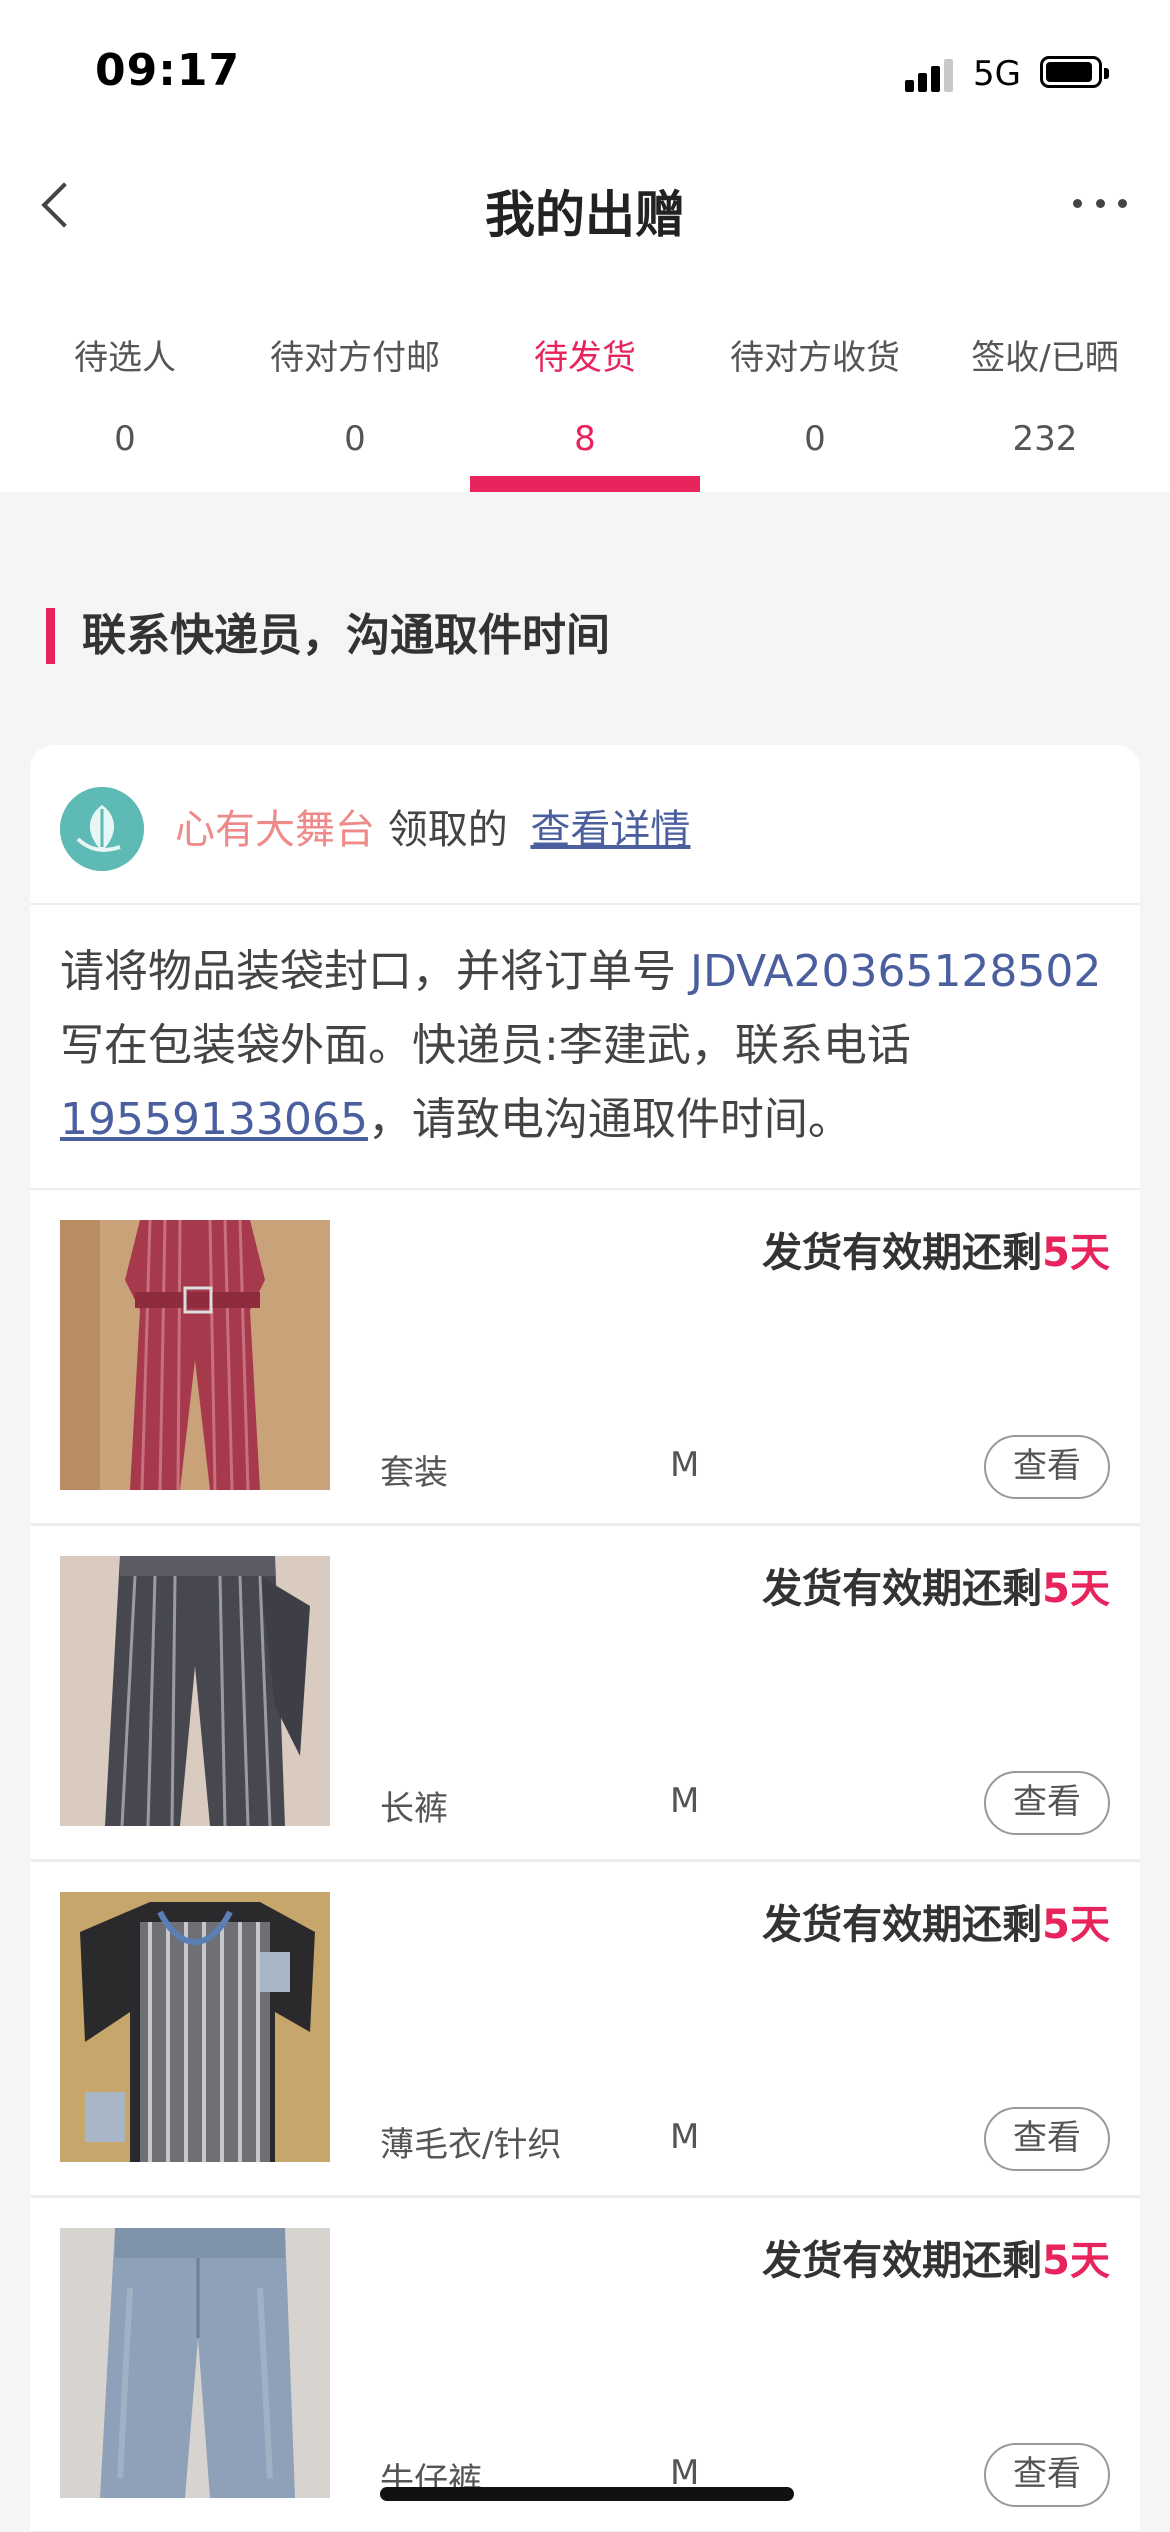 This screenshot has height=2532, width=1170. I want to click on instruction-text: 请将物品装袋封口，并将订单号, so click(375, 971).